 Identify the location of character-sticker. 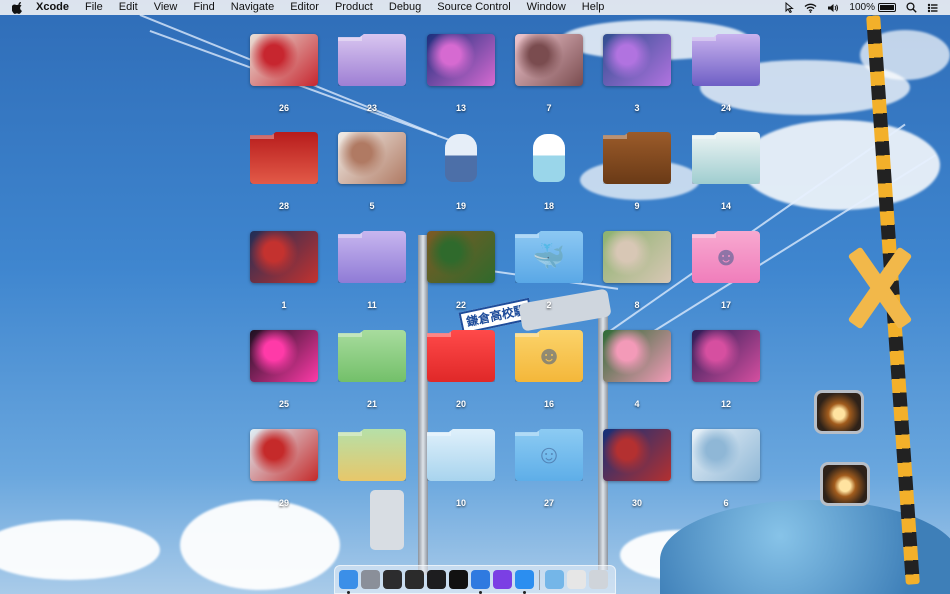
(461, 158).